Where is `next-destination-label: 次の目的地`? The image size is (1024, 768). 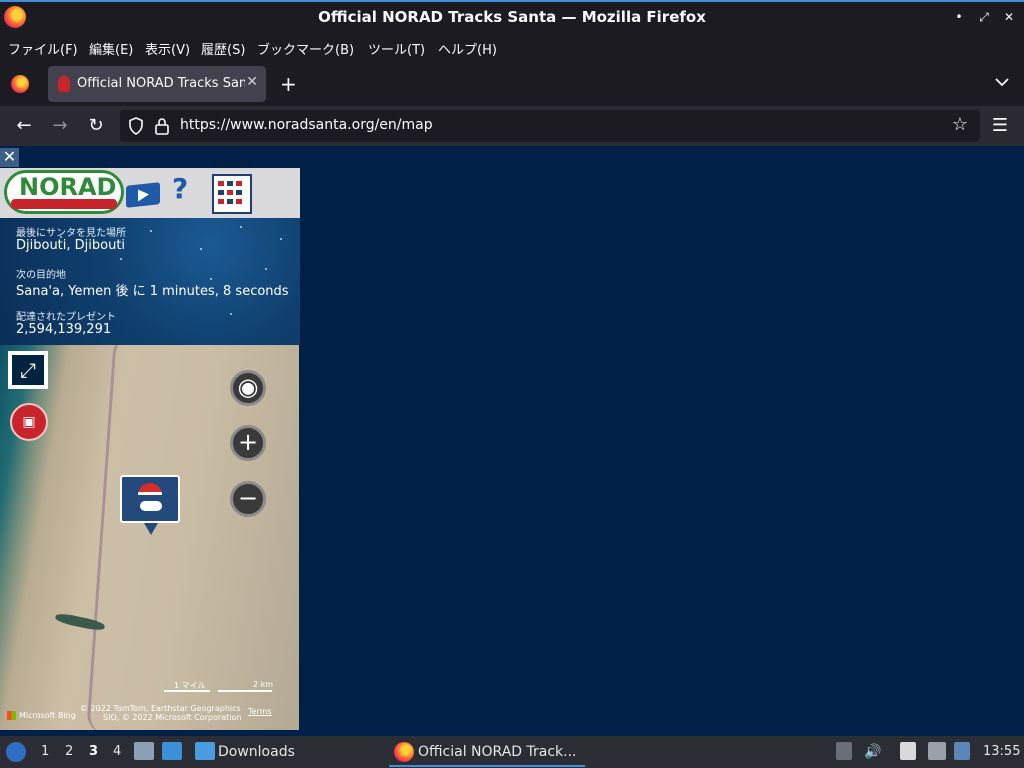
next-destination-label: 次の目的地 is located at coordinates (41, 275).